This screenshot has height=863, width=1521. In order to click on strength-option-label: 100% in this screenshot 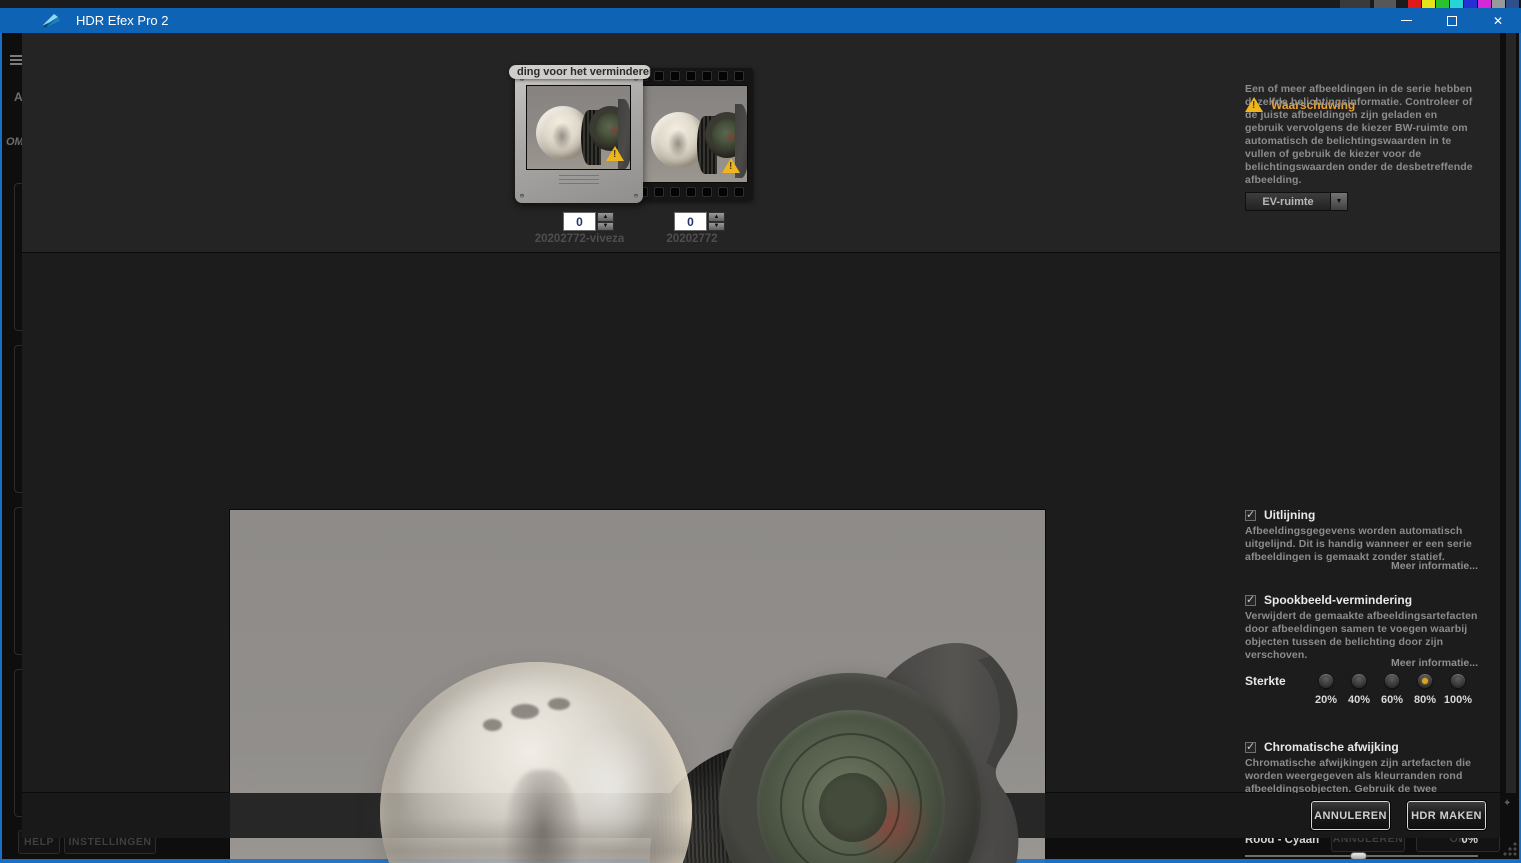, I will do `click(1458, 700)`.